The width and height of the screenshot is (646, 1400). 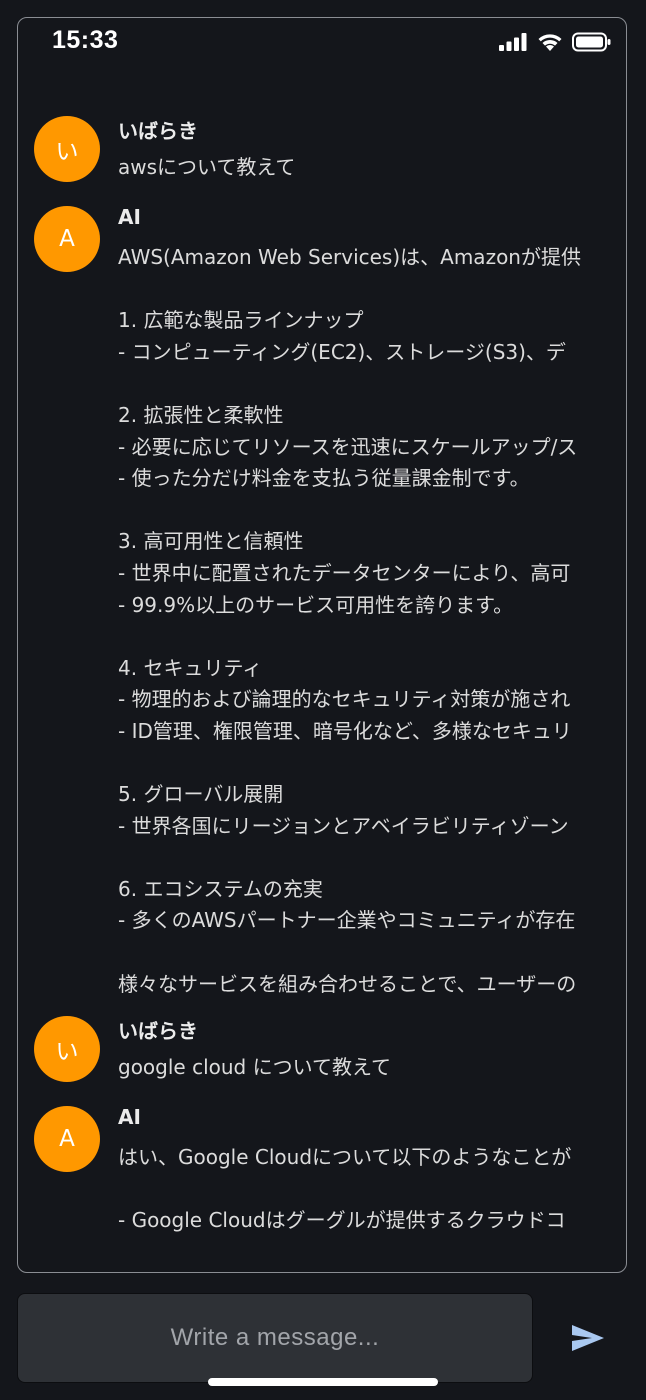 I want to click on home-indicator, so click(x=323, y=1382).